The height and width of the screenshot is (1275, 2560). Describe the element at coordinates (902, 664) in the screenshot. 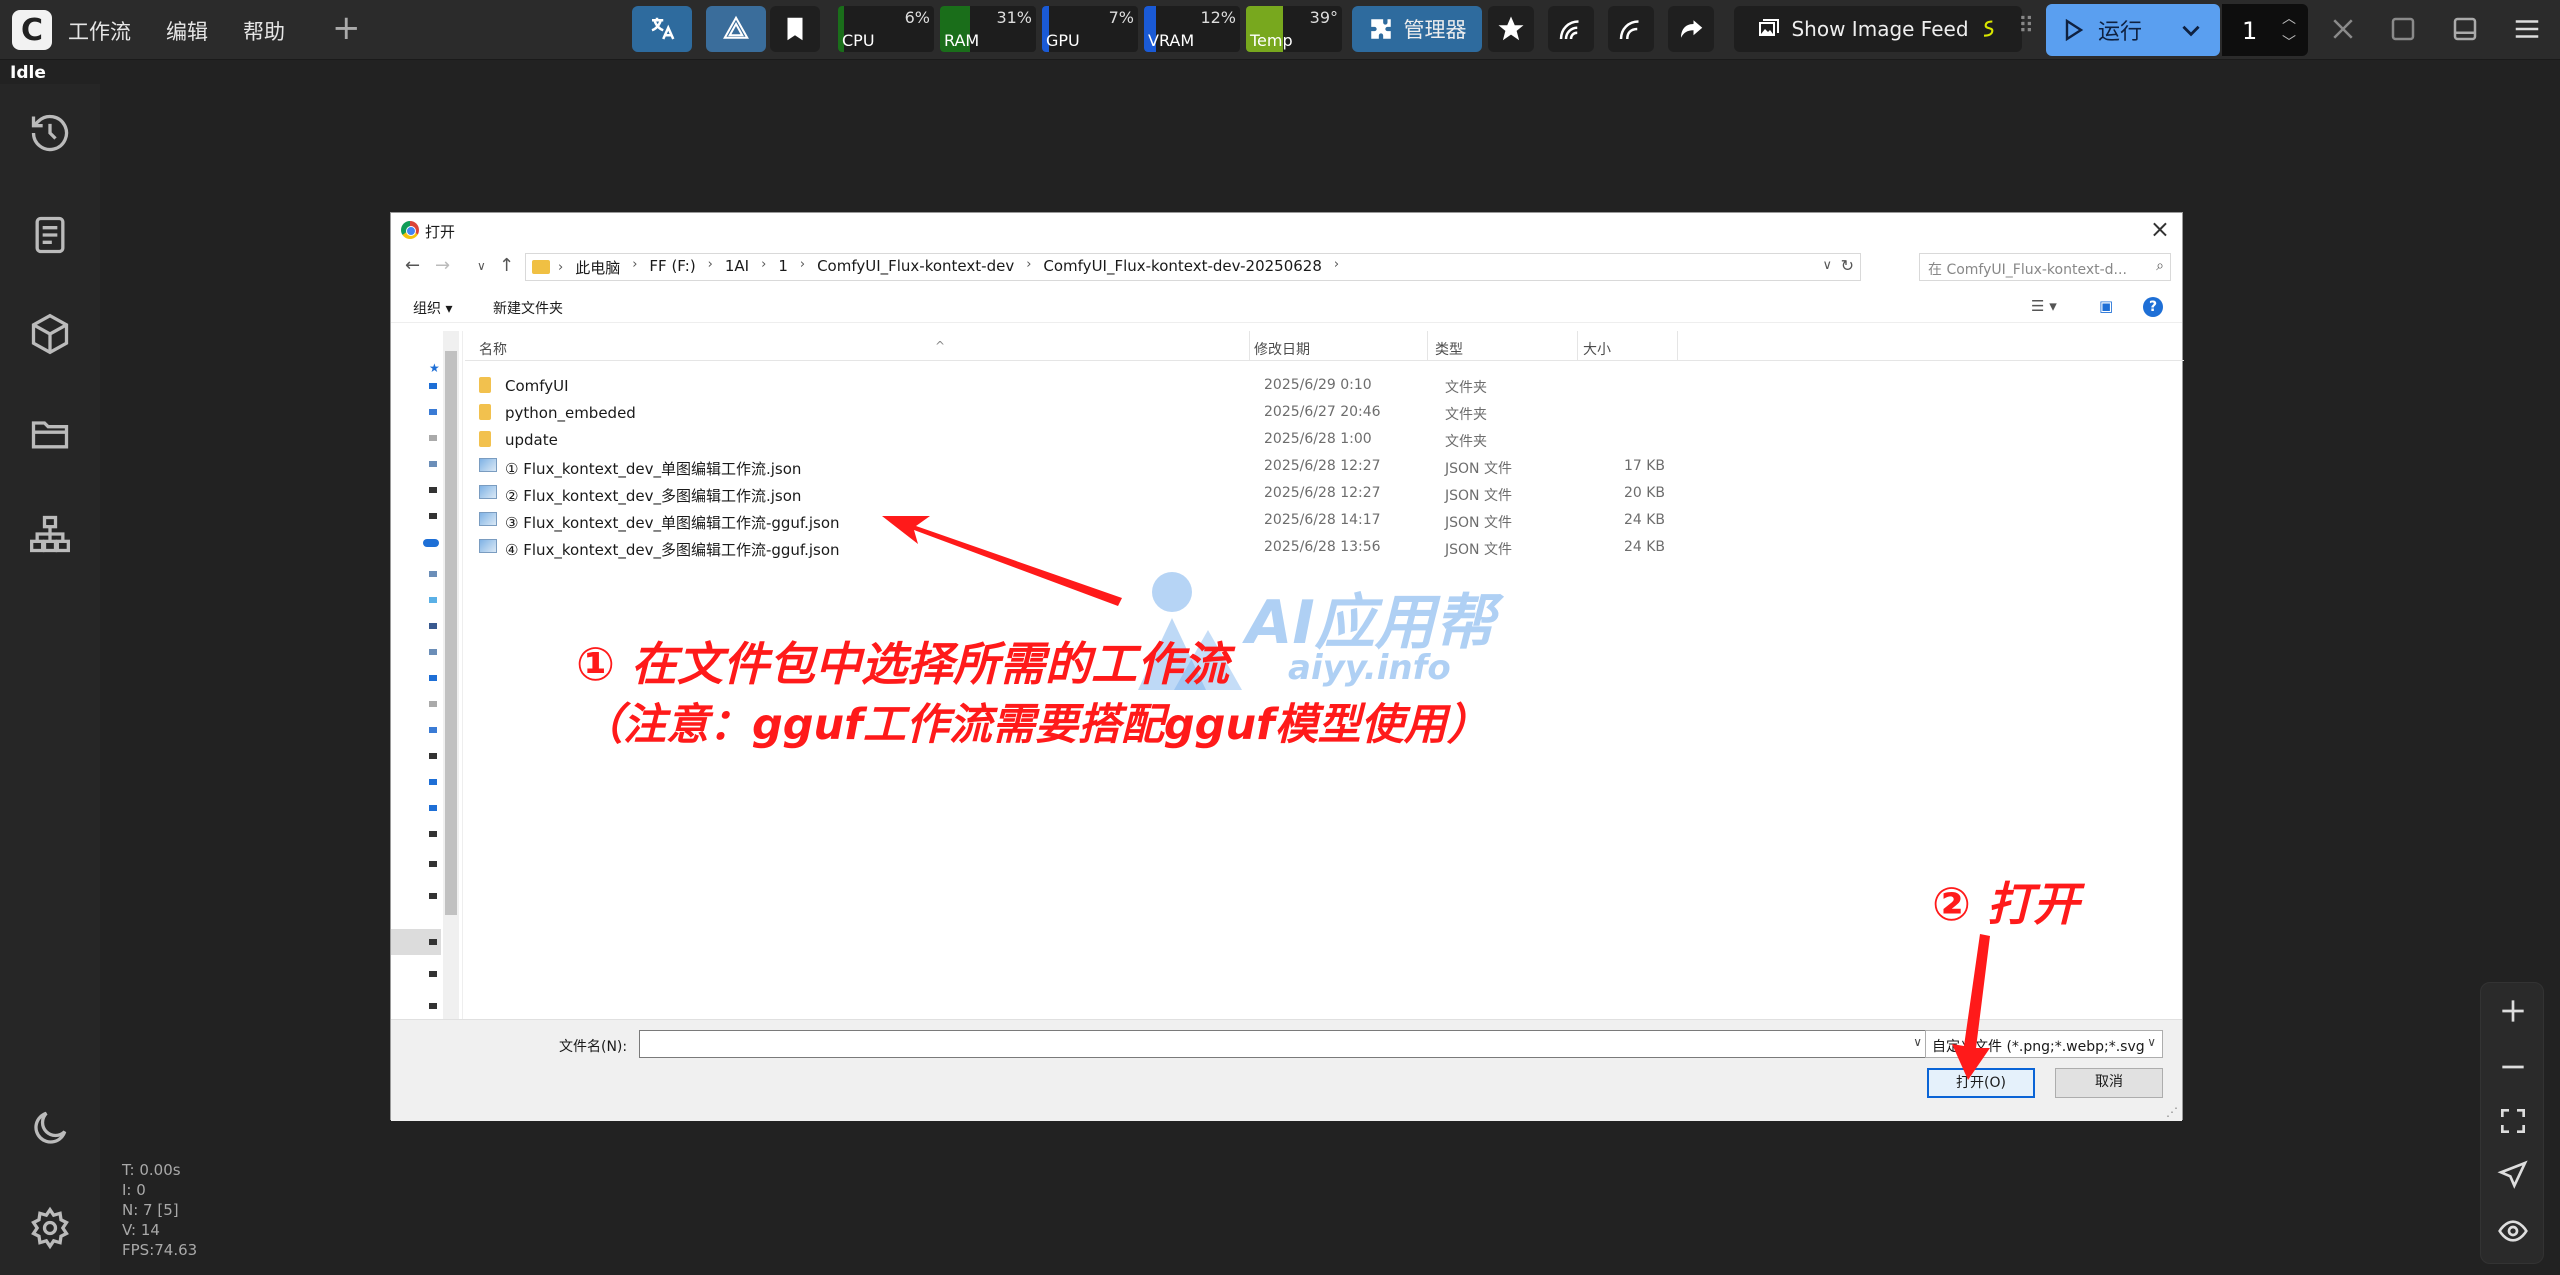

I see `annotation-step1-line1: ① 在文件包中选择所需的工作流` at that location.